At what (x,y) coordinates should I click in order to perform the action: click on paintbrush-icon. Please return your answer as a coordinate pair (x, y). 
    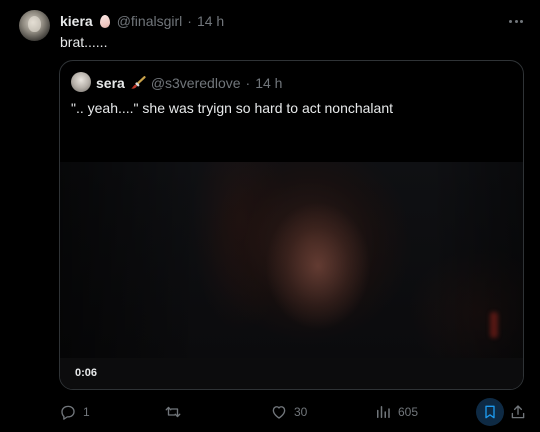
    Looking at the image, I should click on (138, 83).